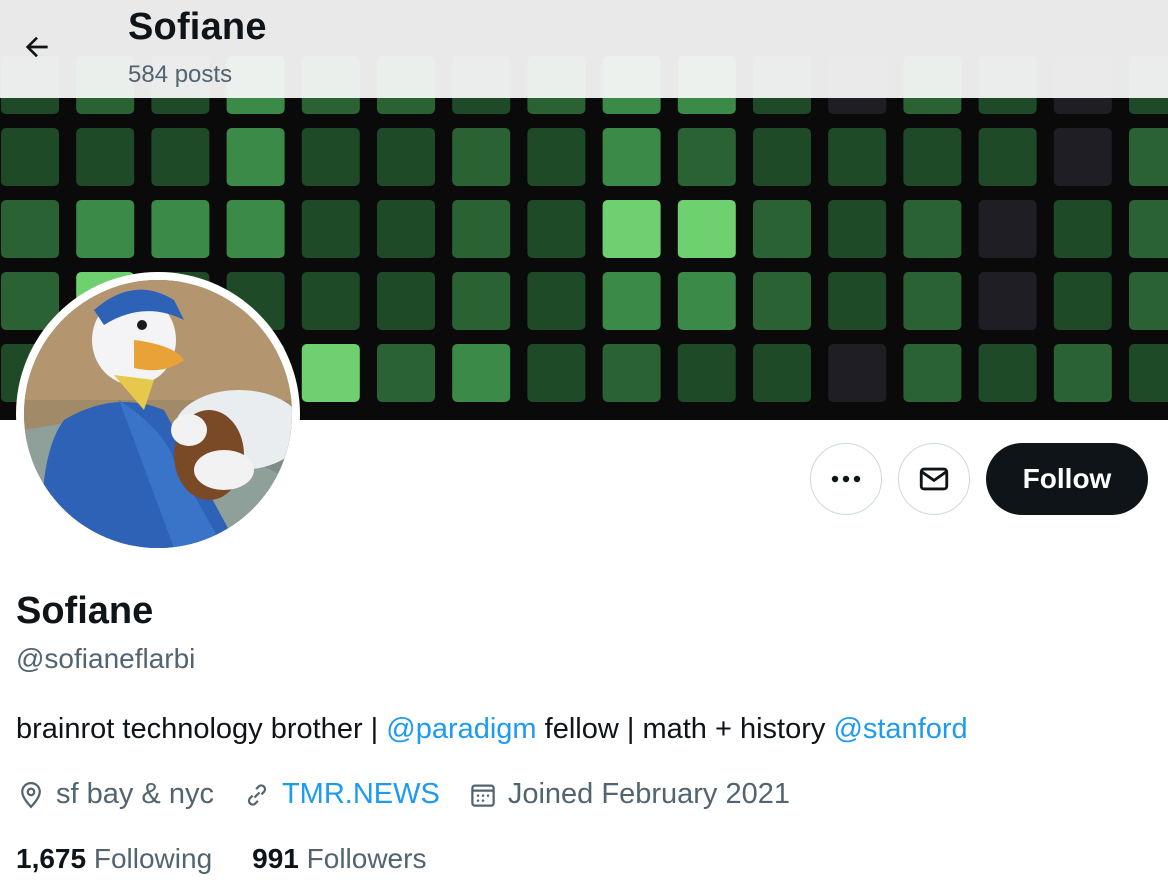 This screenshot has height=882, width=1168. What do you see at coordinates (900, 729) in the screenshot?
I see `bio-mention-stanford: @stanford` at bounding box center [900, 729].